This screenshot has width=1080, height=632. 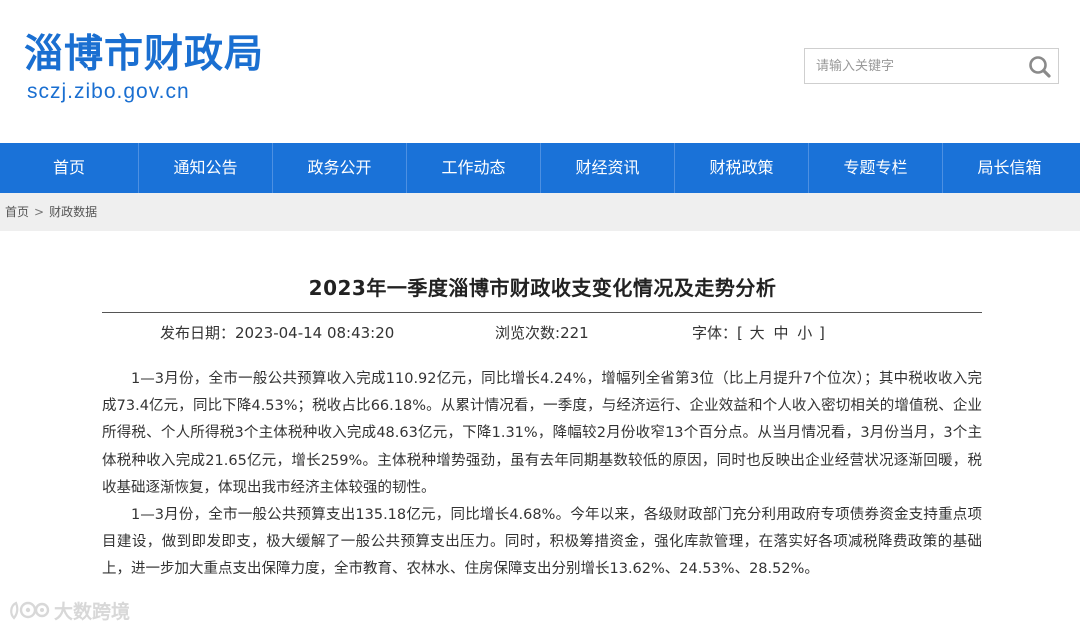 I want to click on nav-item-director-mailbox: 局长信箱, so click(x=1009, y=168).